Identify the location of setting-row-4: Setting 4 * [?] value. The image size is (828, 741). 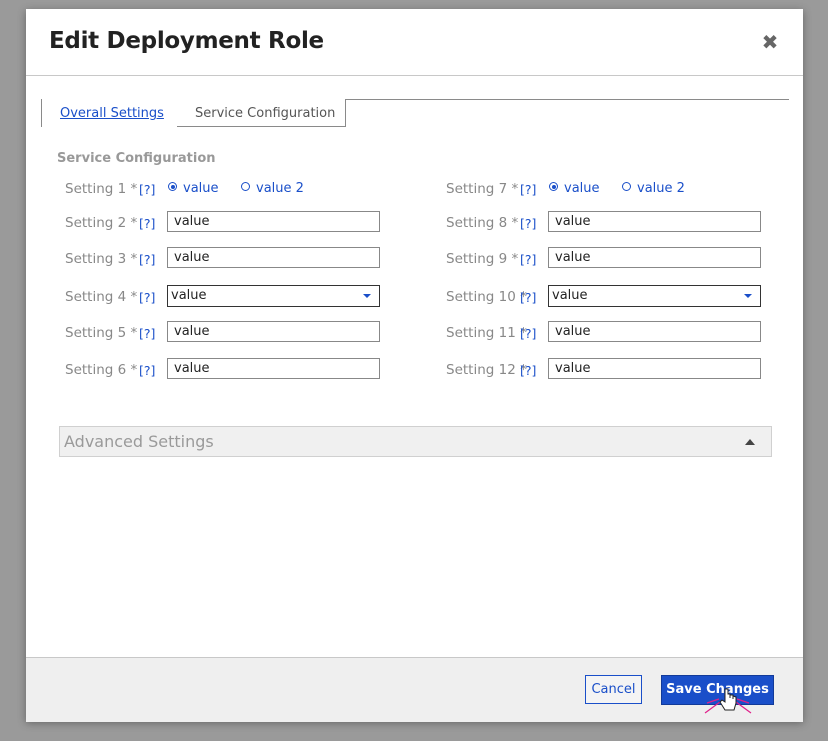
(216, 297).